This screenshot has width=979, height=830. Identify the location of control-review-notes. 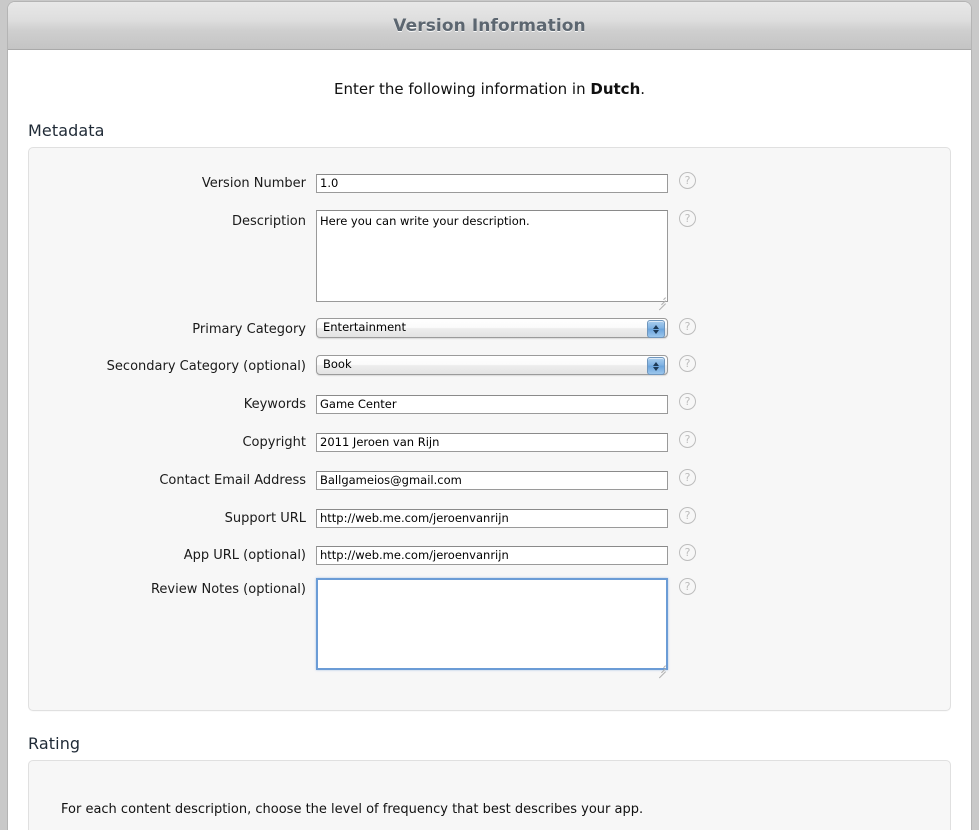
(492, 628).